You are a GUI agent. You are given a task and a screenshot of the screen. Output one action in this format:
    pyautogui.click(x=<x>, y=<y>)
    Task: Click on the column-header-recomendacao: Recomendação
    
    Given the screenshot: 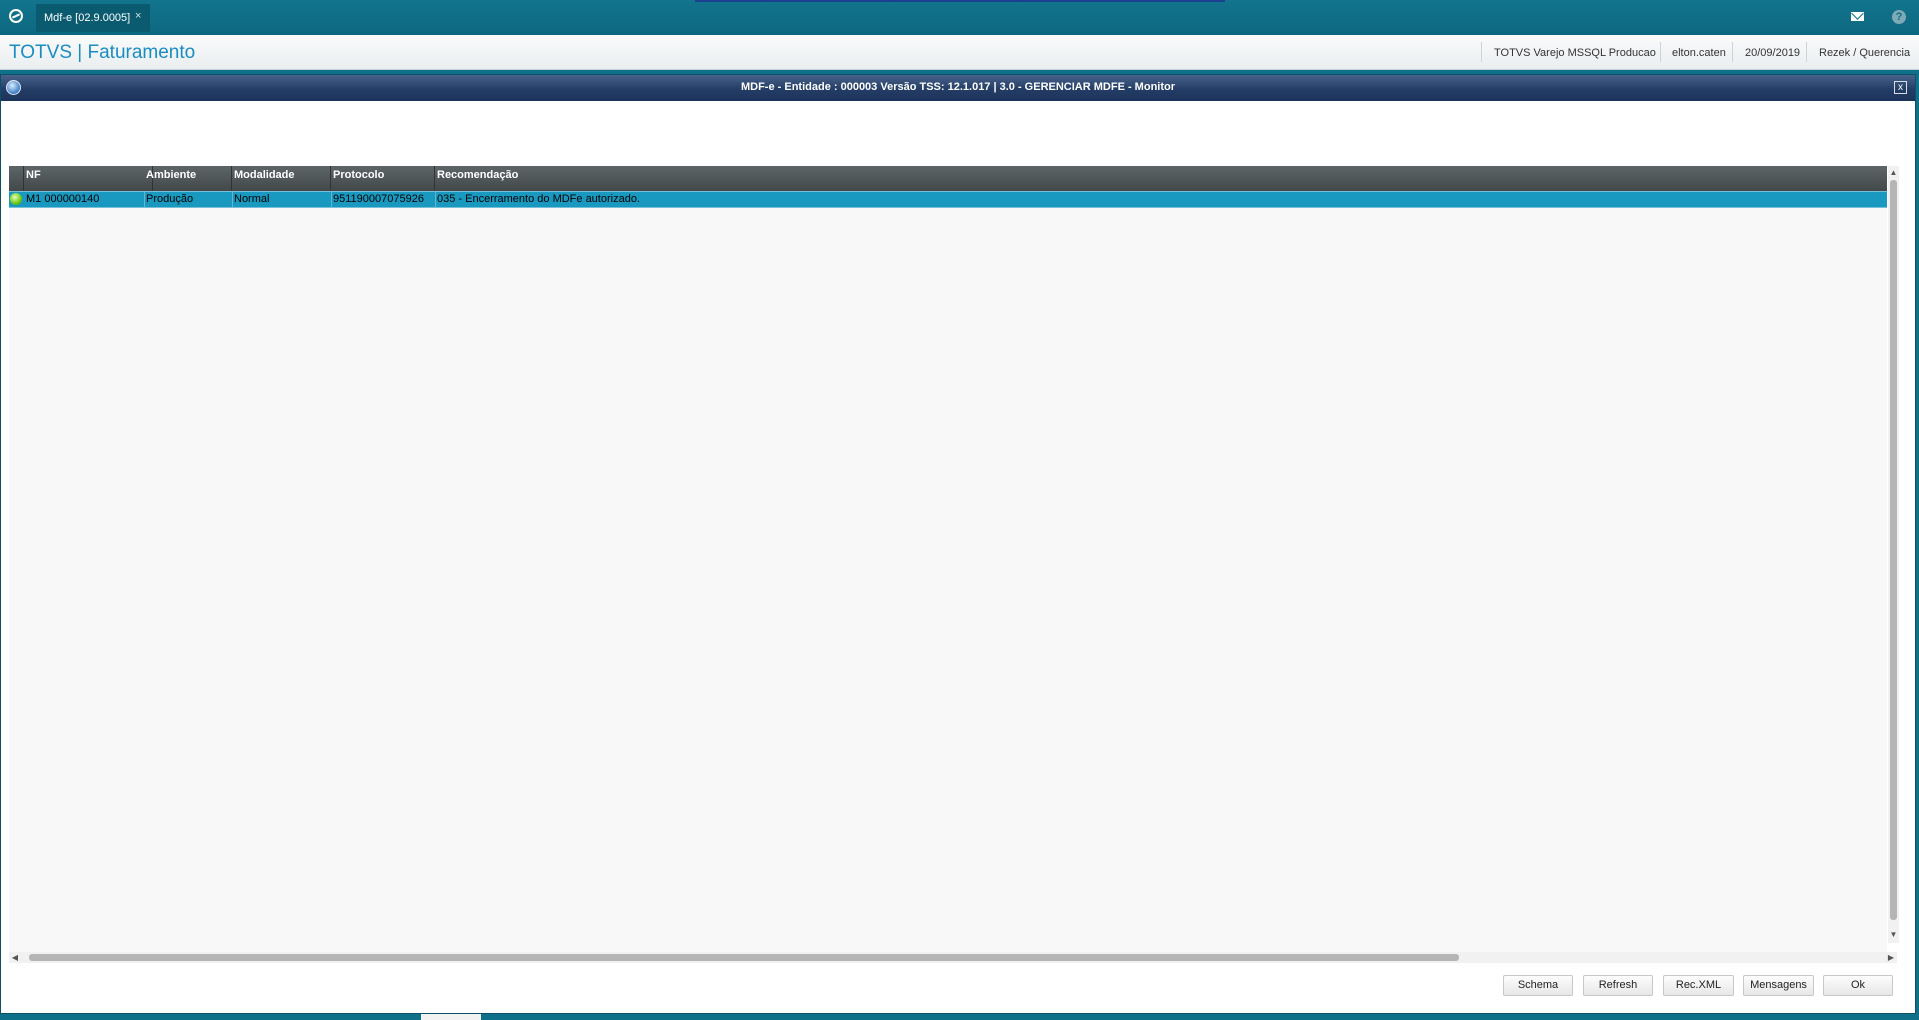 What is the action you would take?
    pyautogui.click(x=1161, y=178)
    